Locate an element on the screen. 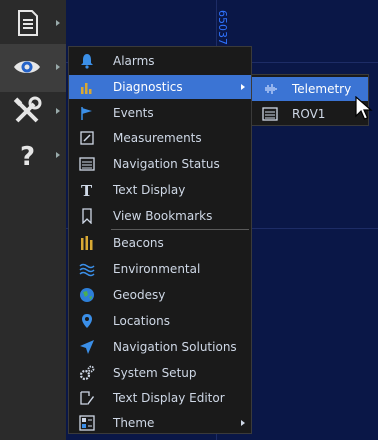 This screenshot has height=440, width=378. menu-item-label: Geodesy is located at coordinates (139, 295).